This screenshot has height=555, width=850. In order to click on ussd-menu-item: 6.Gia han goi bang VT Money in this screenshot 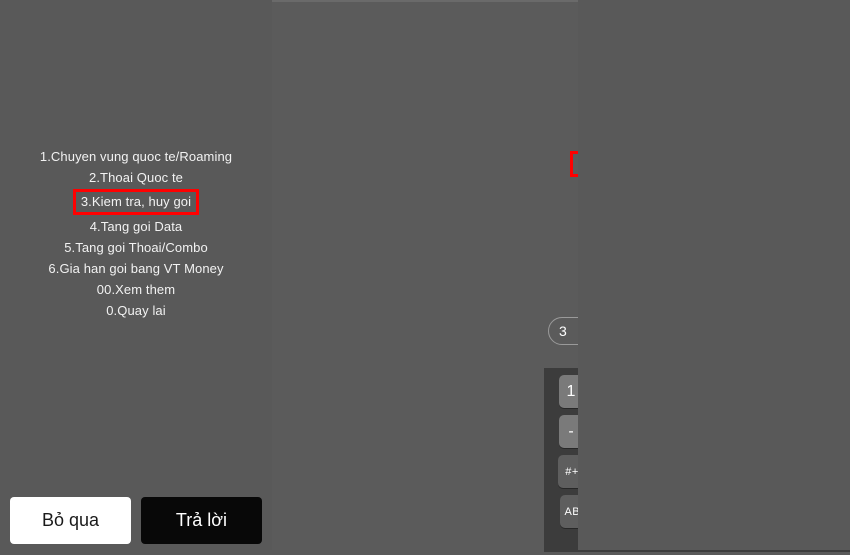, I will do `click(136, 268)`.